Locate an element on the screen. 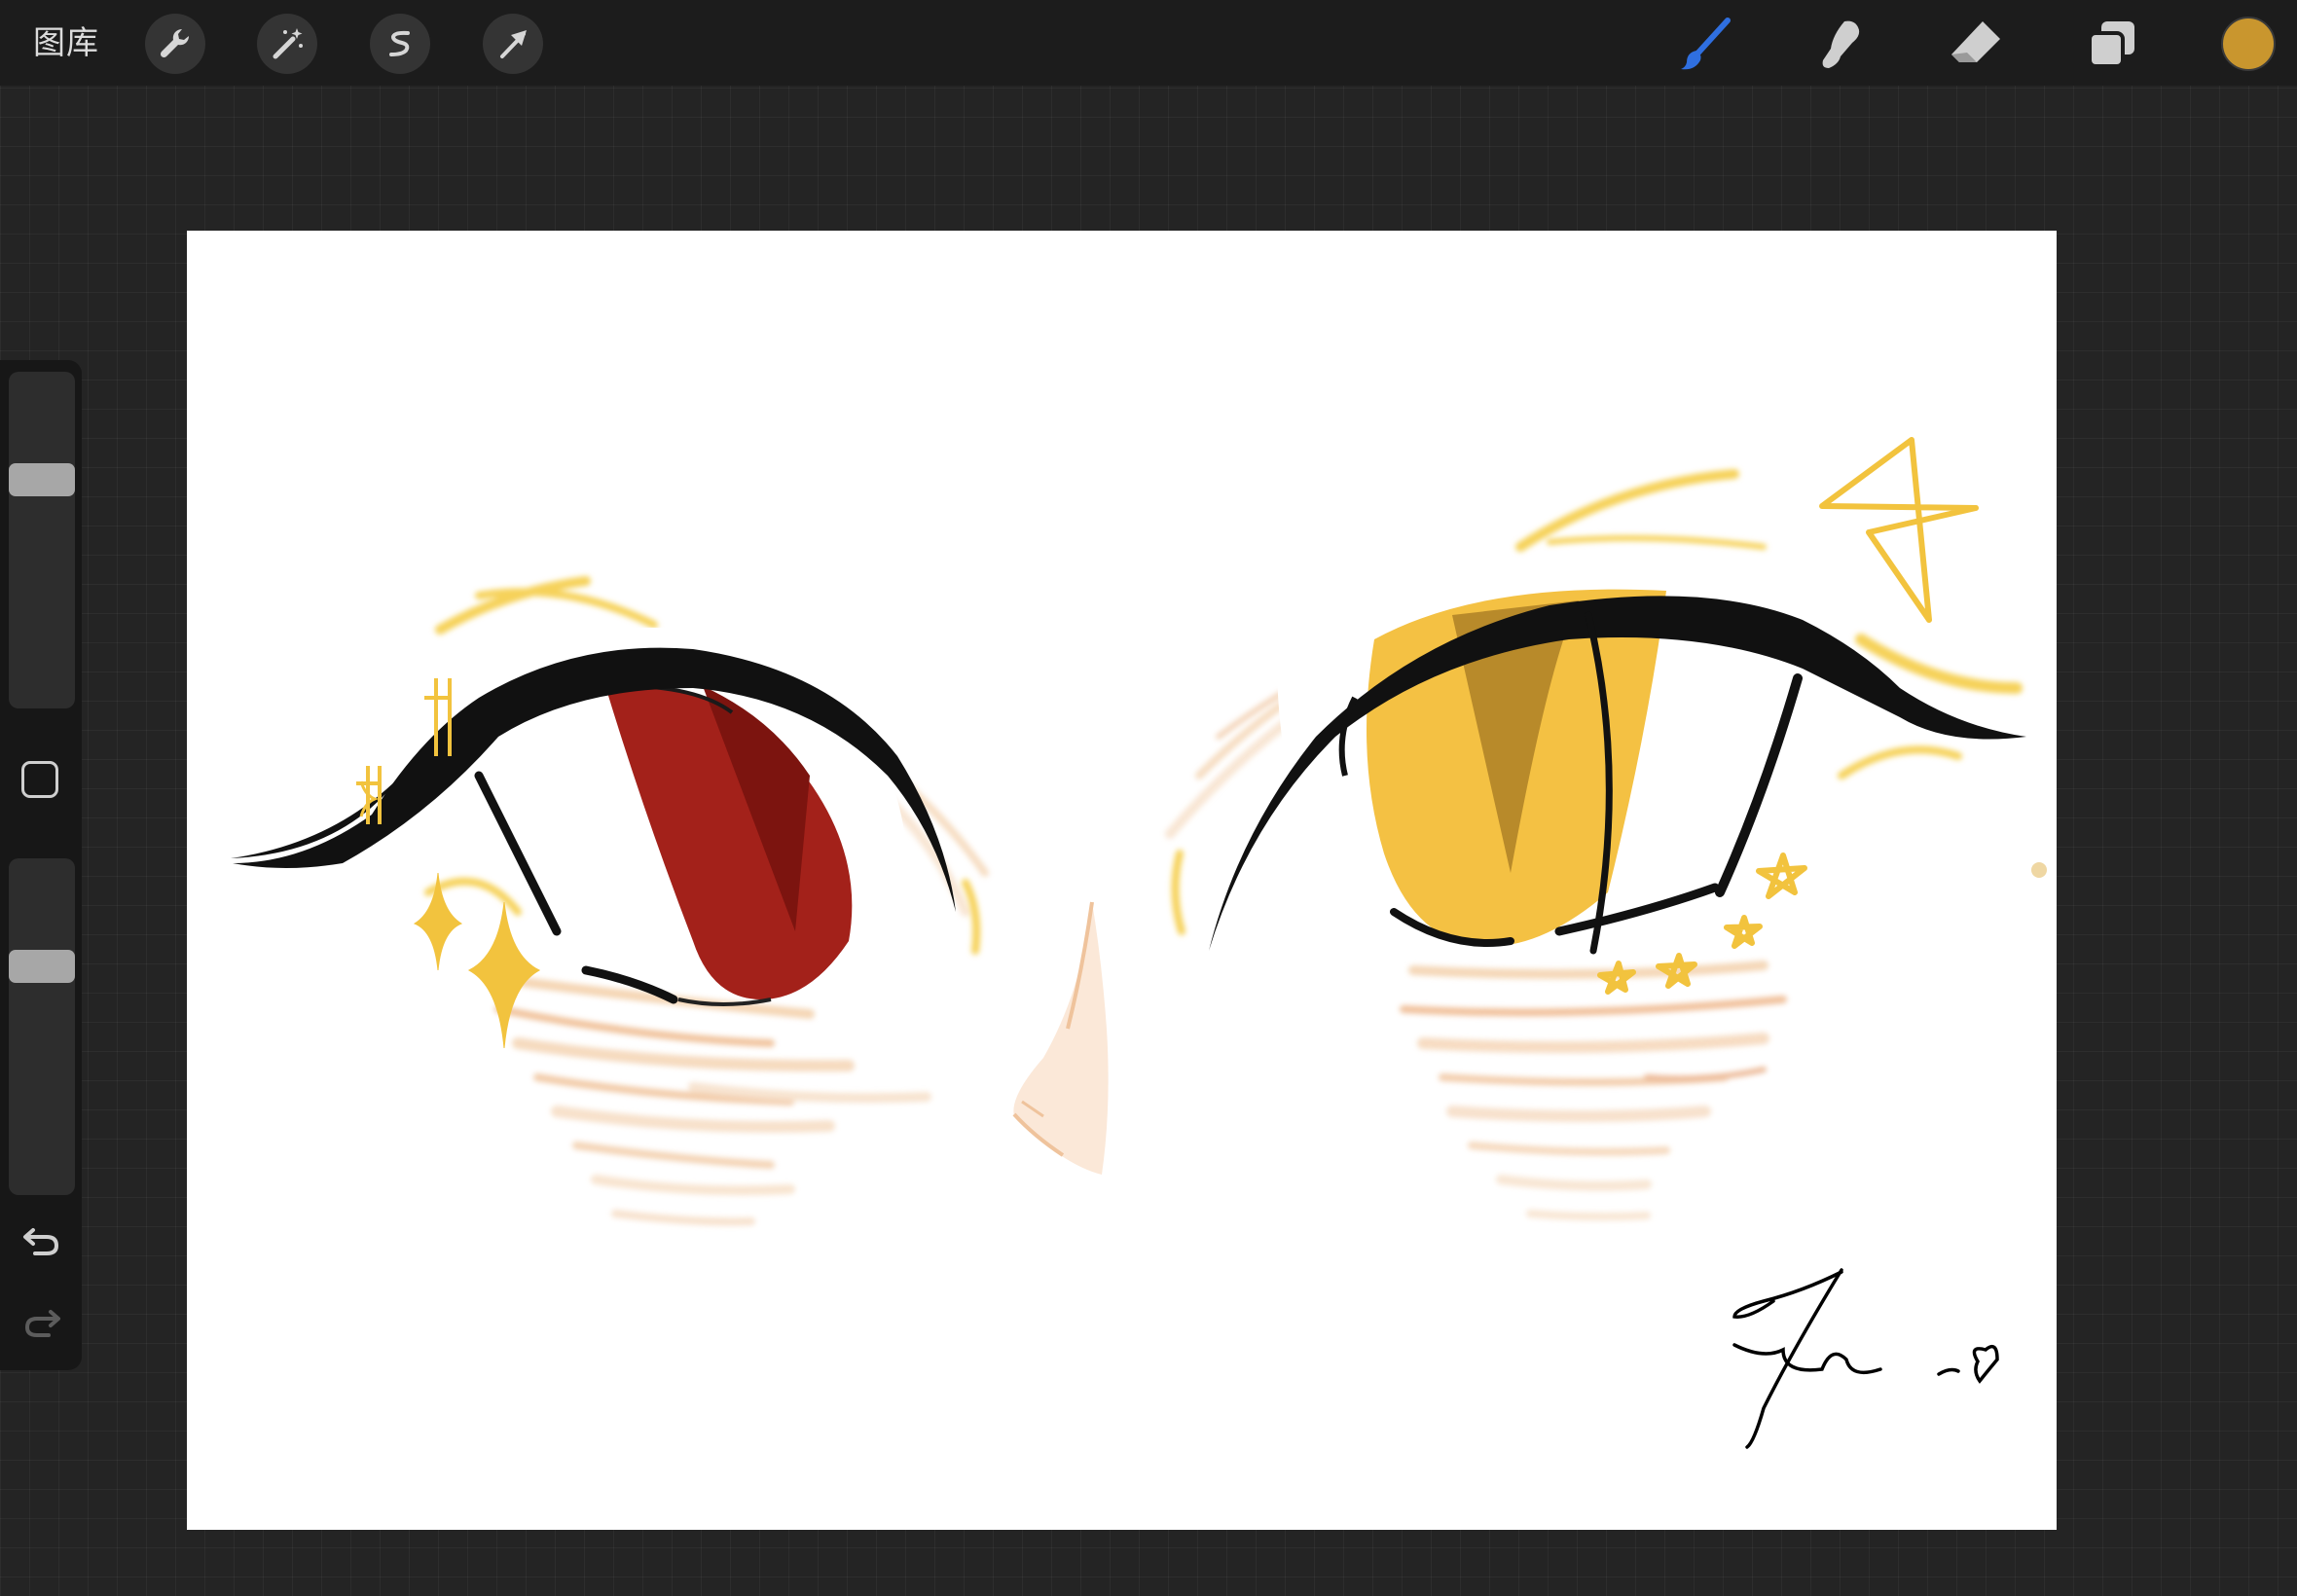 Image resolution: width=2297 pixels, height=1596 pixels. nose is located at coordinates (1061, 1038).